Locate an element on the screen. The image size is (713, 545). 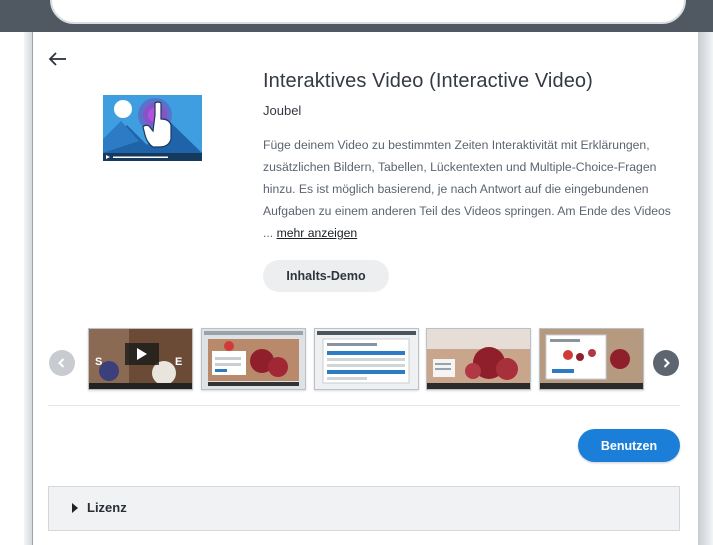
chevron-right-icon is located at coordinates (666, 363).